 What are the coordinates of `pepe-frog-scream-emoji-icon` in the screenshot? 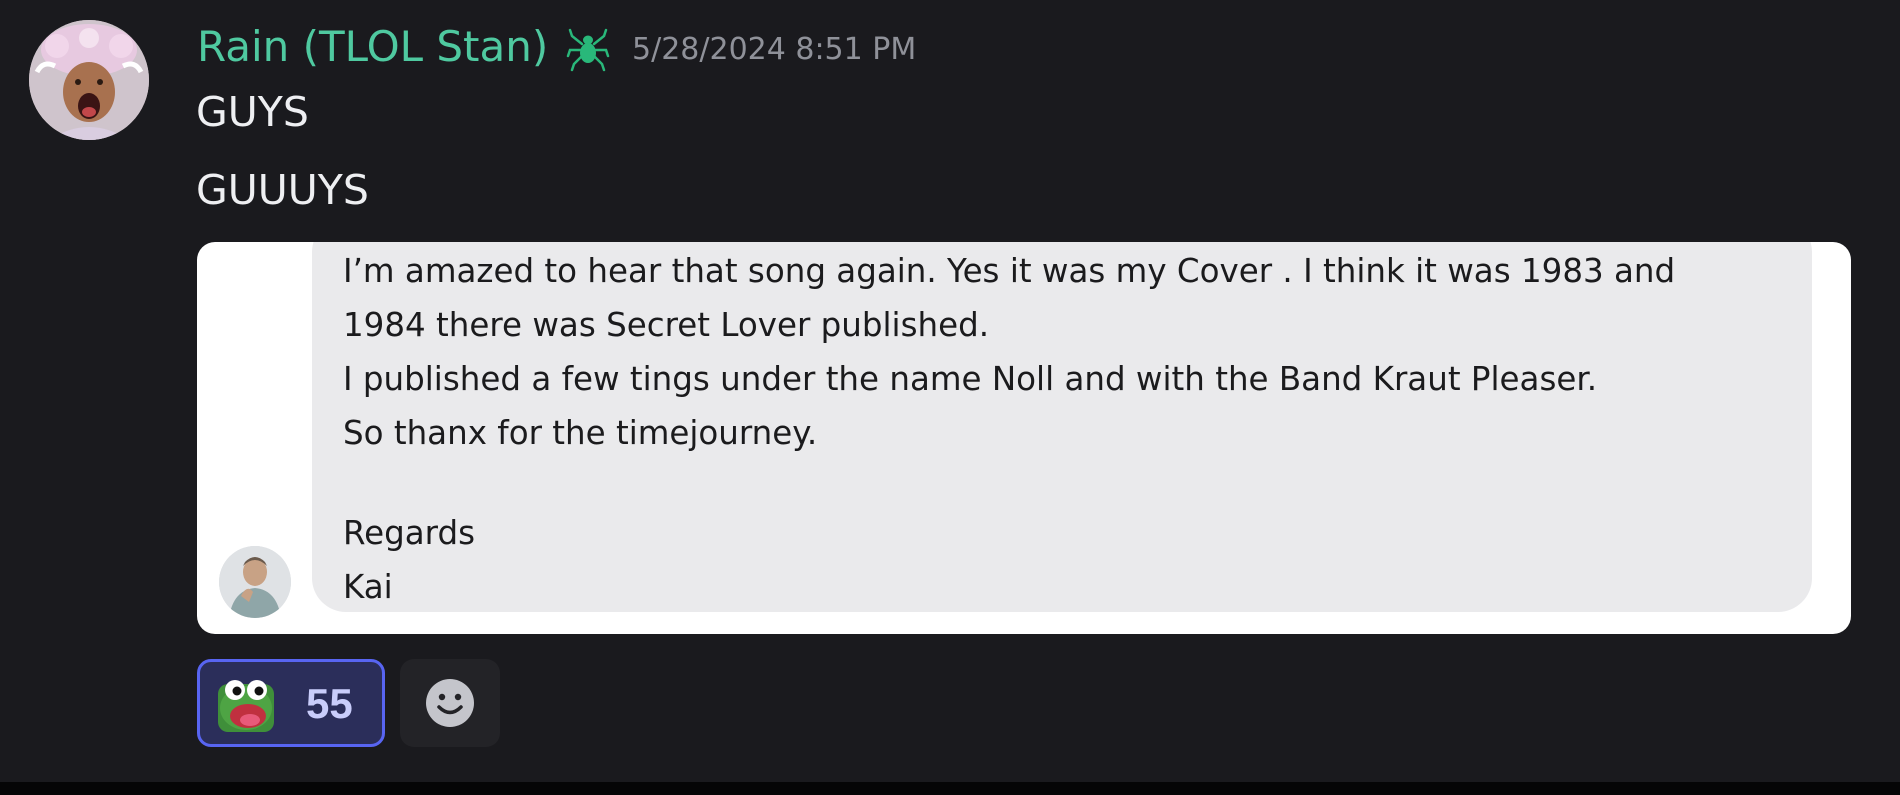 It's located at (246, 705).